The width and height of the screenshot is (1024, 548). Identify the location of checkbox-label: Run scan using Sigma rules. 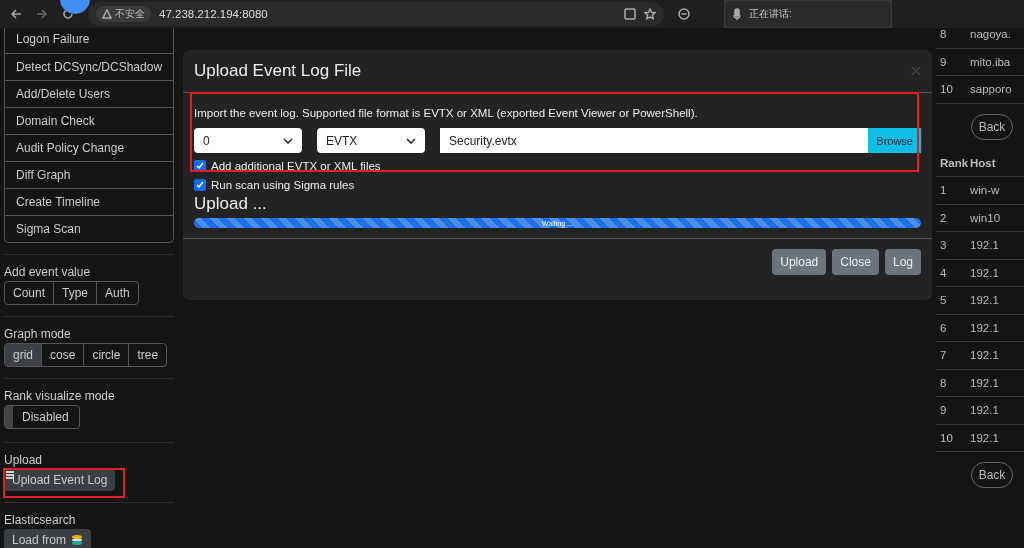
(283, 185).